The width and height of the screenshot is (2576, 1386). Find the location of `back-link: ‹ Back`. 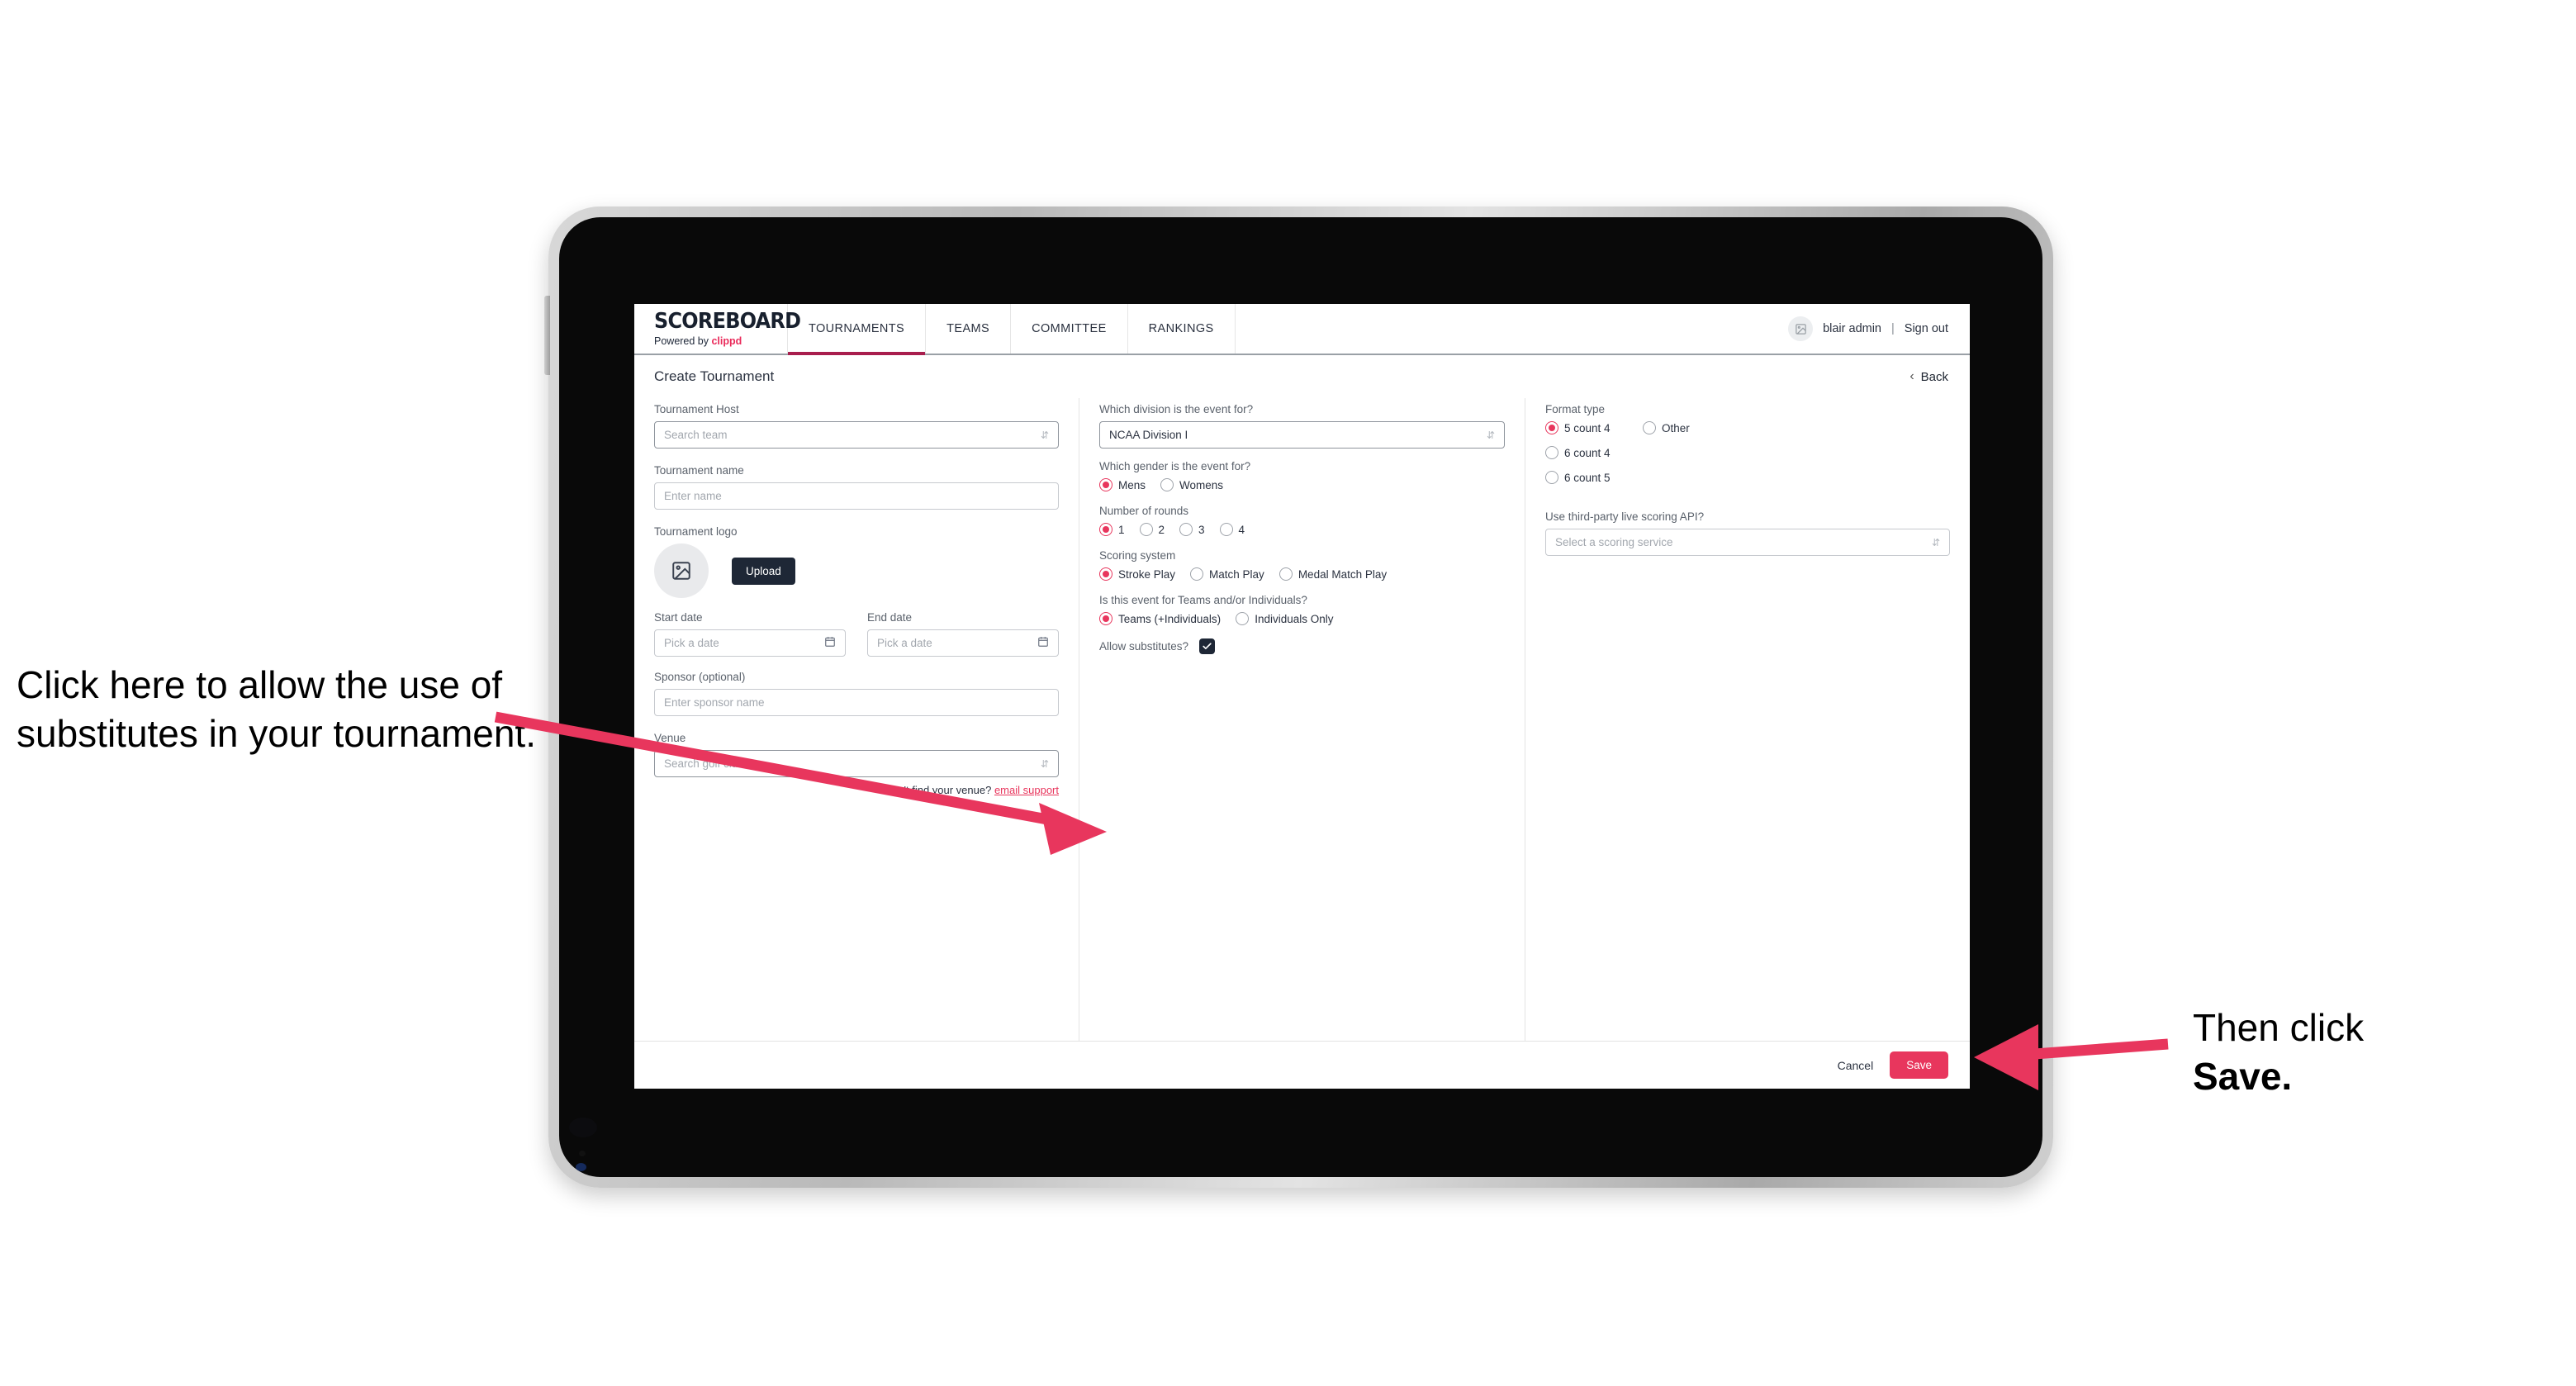

back-link: ‹ Back is located at coordinates (1928, 376).